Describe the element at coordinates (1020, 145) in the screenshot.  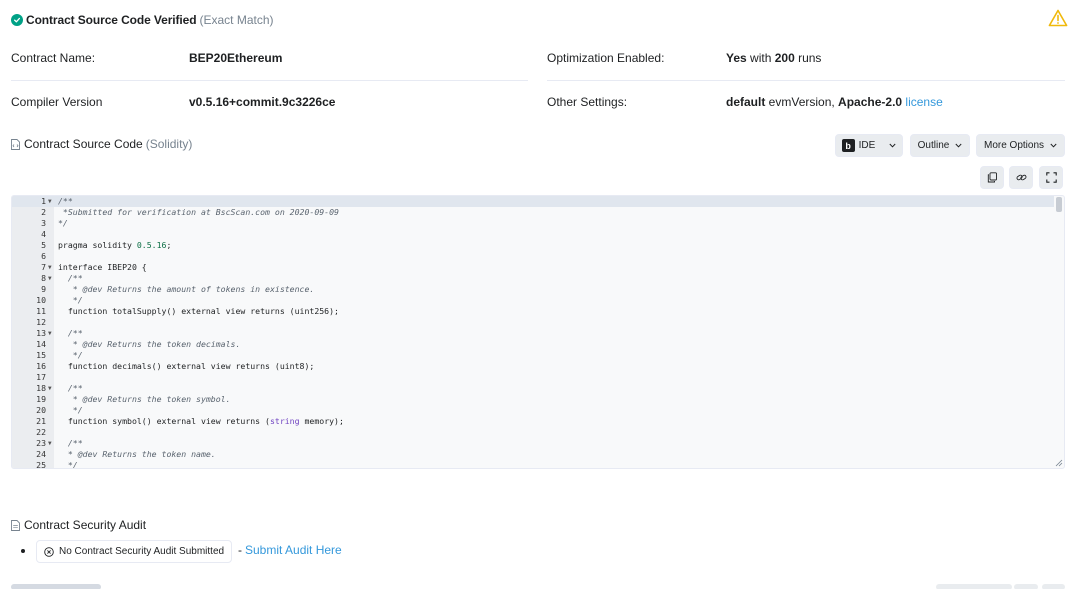
I see `more-options-dropdown-button: More Options` at that location.